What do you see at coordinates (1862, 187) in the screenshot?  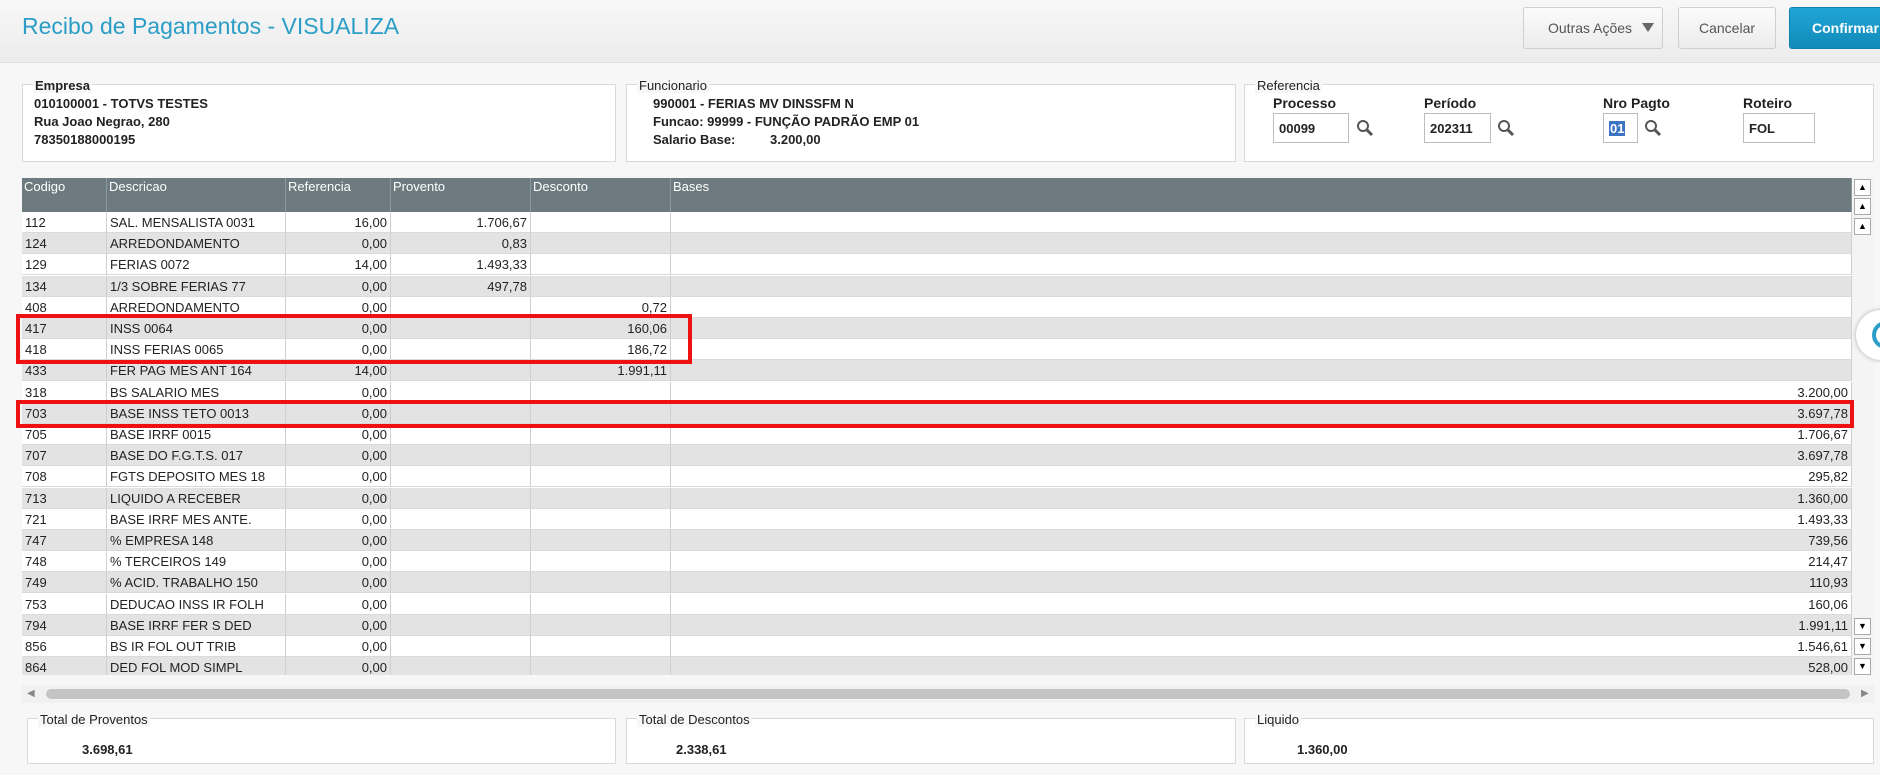 I see `scroll-top-icon: ▲` at bounding box center [1862, 187].